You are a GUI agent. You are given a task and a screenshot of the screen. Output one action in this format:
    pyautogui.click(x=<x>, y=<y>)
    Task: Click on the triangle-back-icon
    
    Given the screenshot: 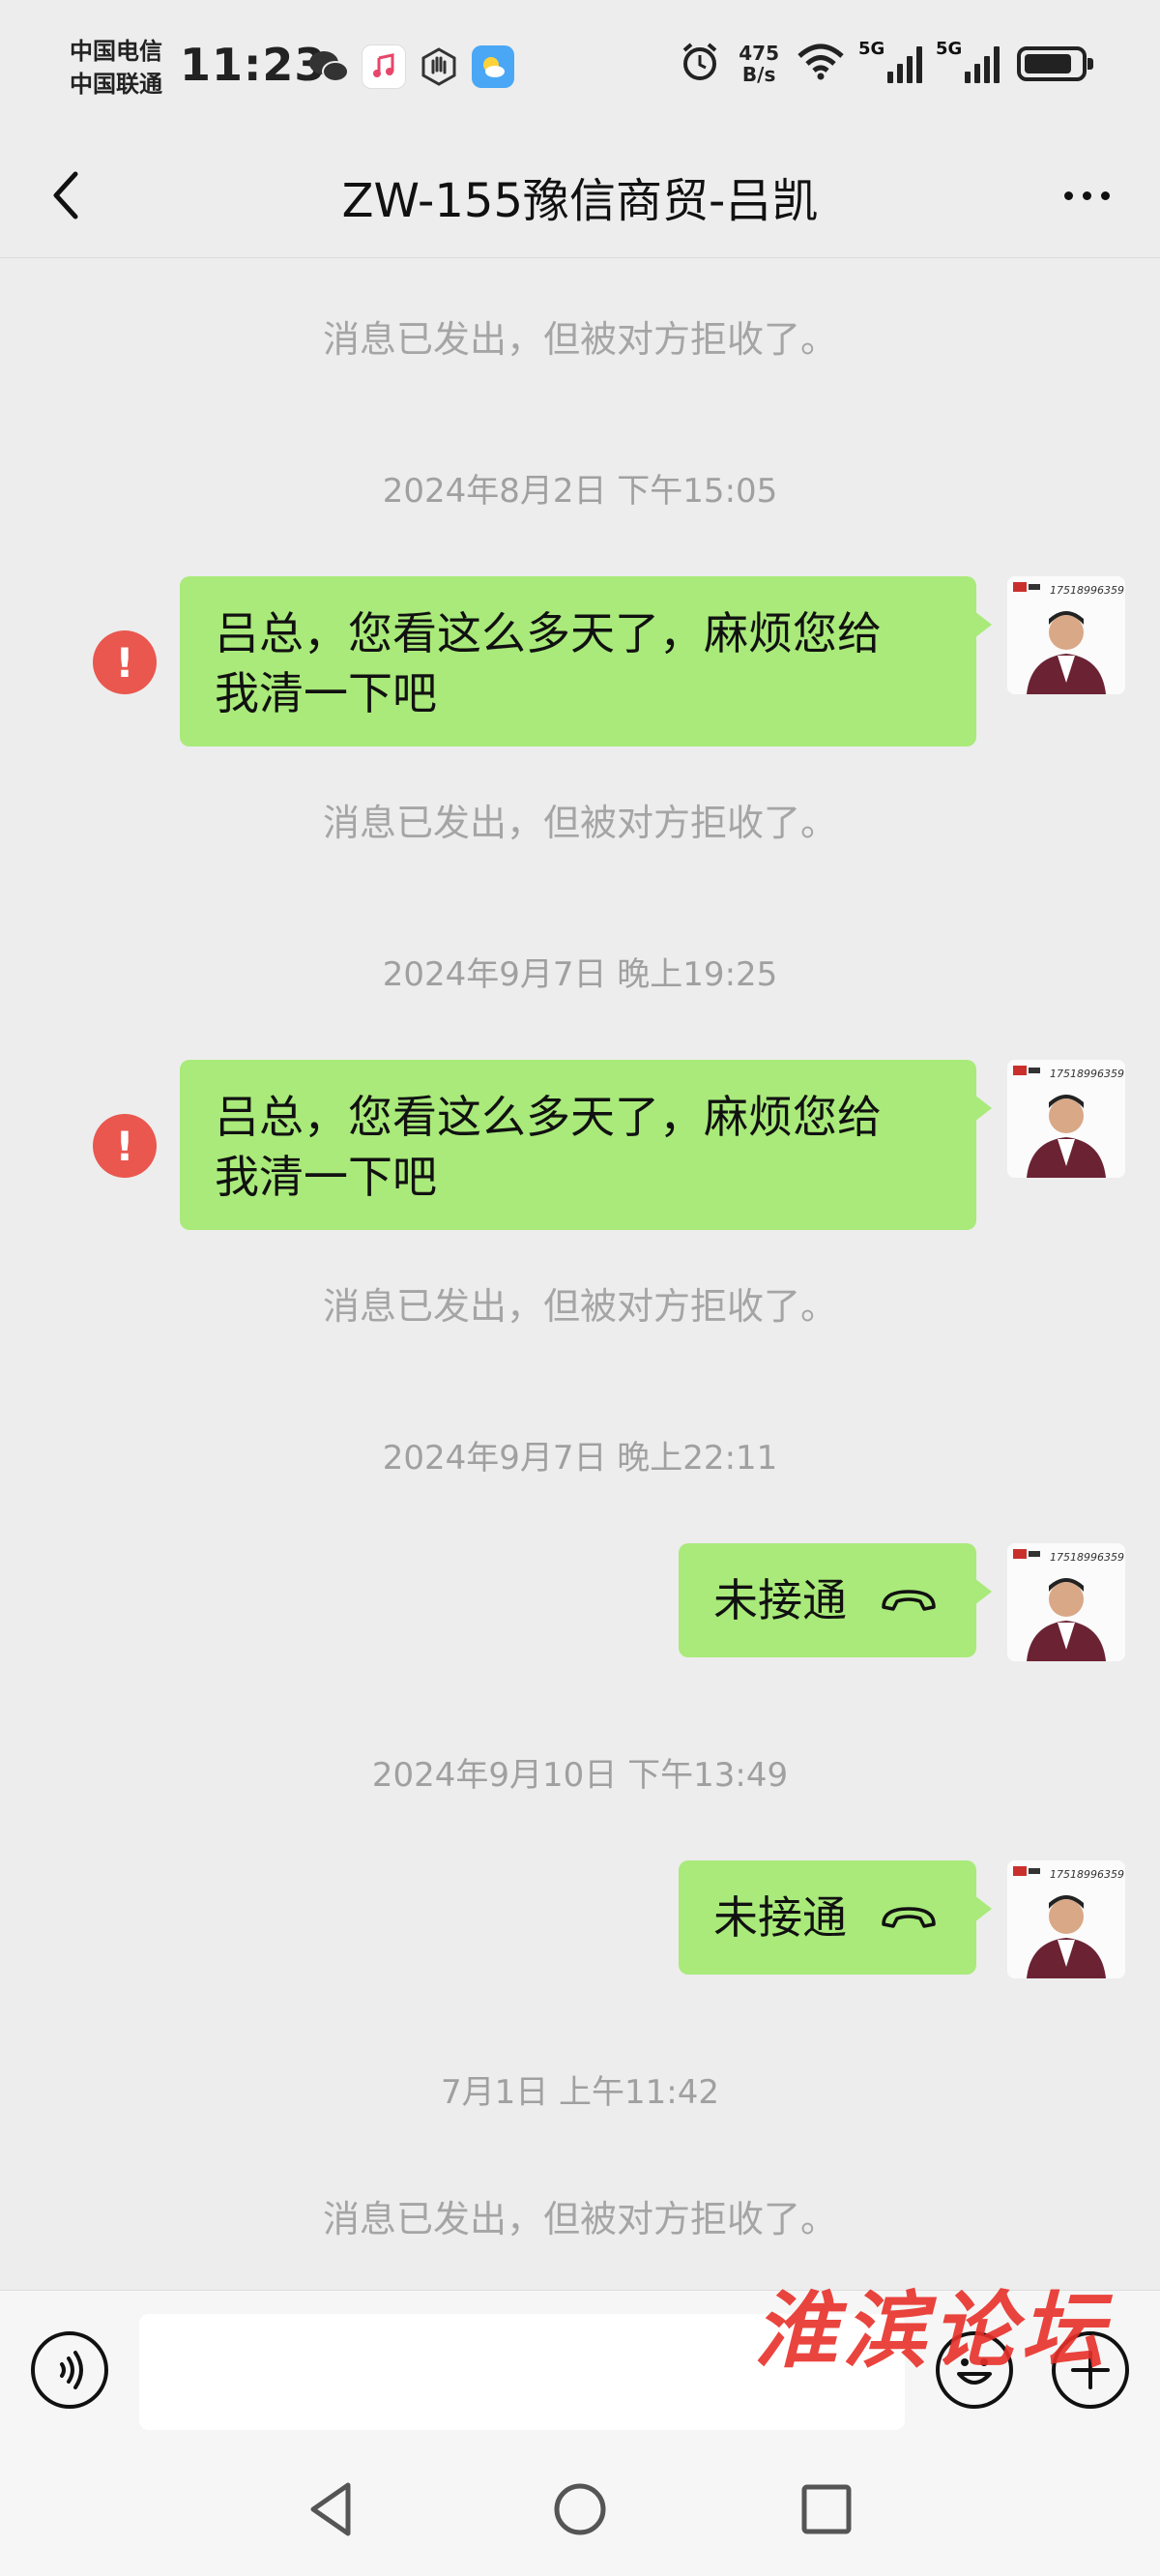 What is the action you would take?
    pyautogui.click(x=331, y=2509)
    